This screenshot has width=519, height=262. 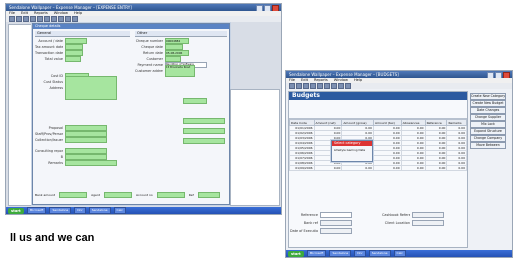 What do you see at coordinates (152, 46) in the screenshot?
I see `field-label: Cheque date` at bounding box center [152, 46].